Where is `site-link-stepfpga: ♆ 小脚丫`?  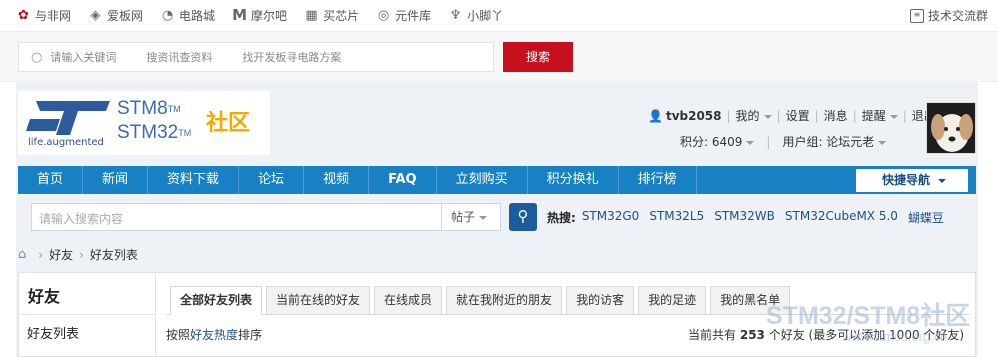
site-link-stepfpga: ♆ 小脚丫 is located at coordinates (475, 15).